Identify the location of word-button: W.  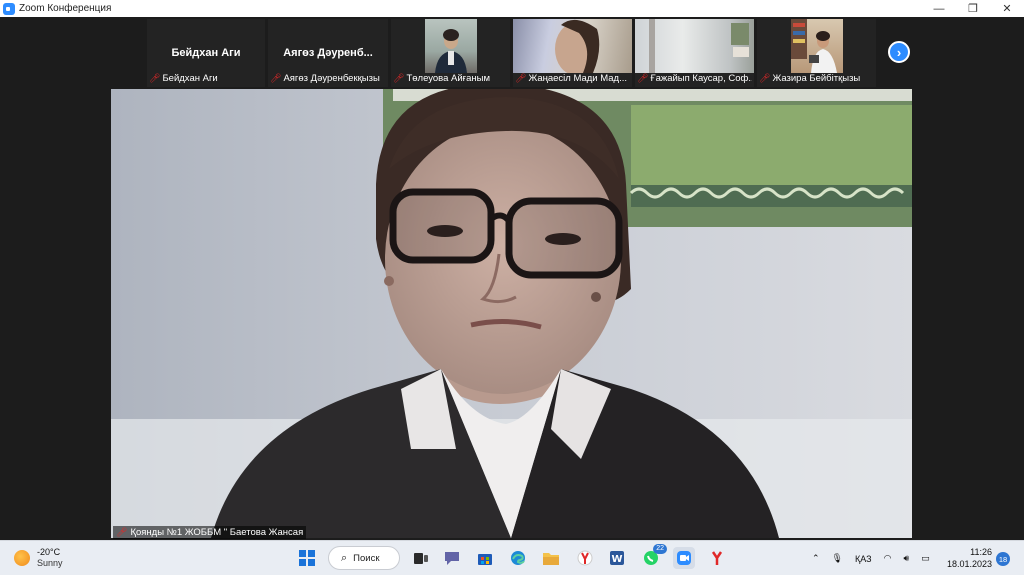
(617, 558).